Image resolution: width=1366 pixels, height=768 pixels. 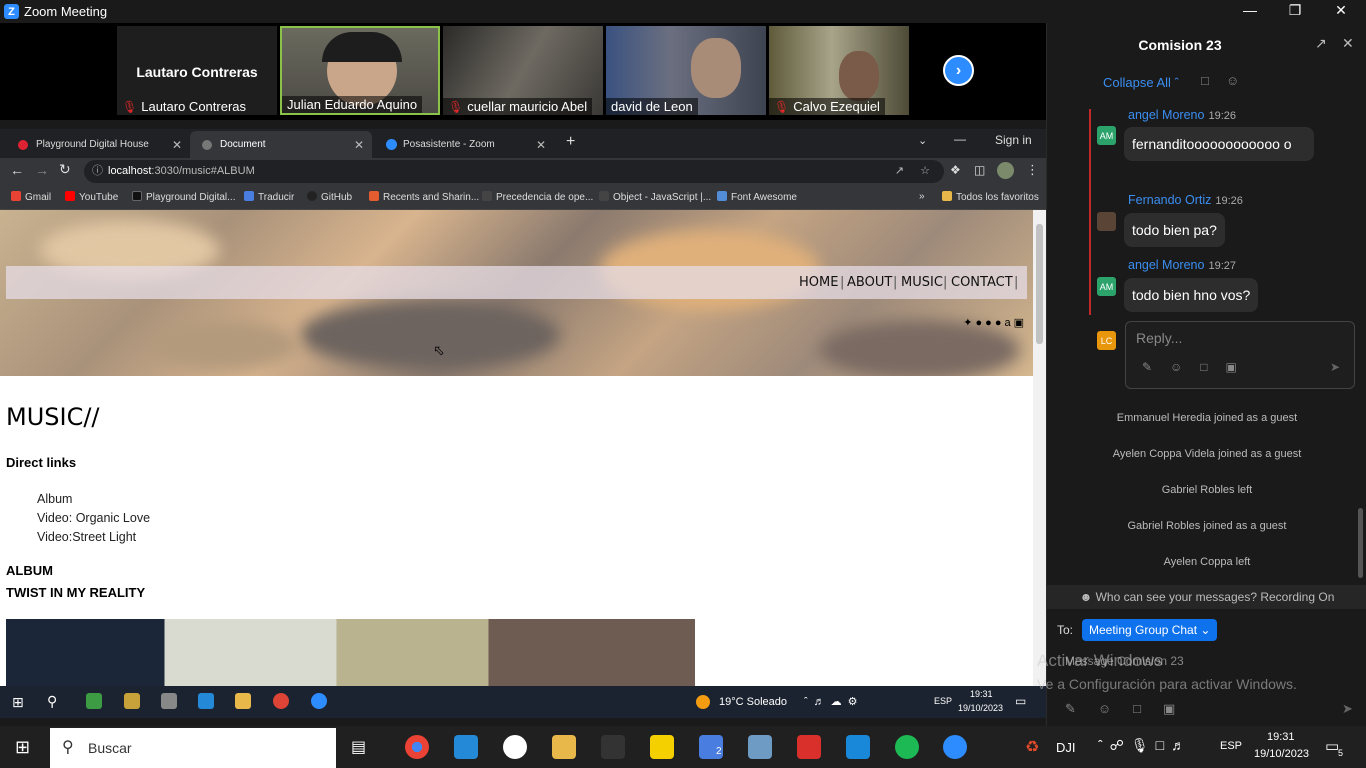 What do you see at coordinates (958, 70) in the screenshot?
I see `next-page-button: ›` at bounding box center [958, 70].